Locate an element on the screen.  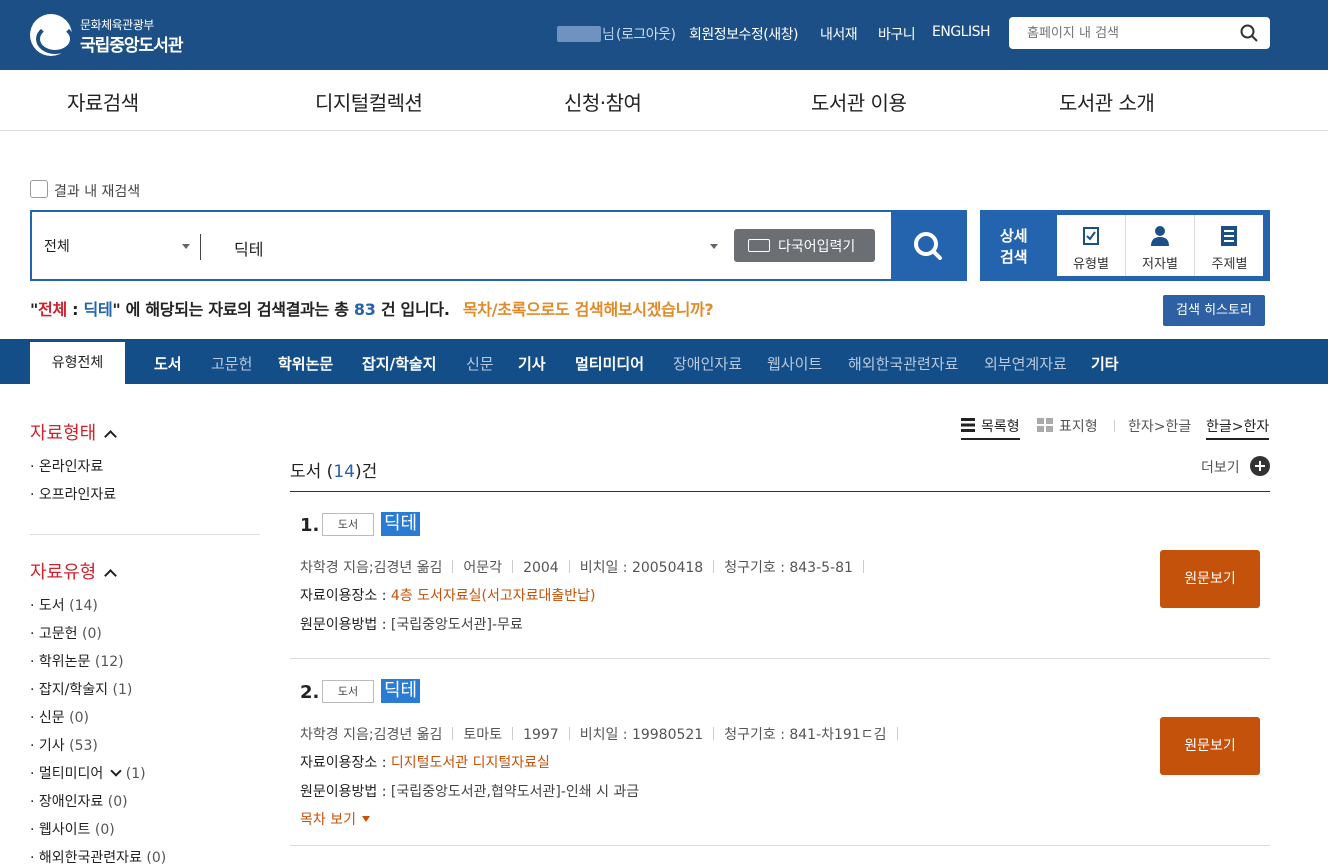
facet-type-books: · 도서 (14) is located at coordinates (64, 605).